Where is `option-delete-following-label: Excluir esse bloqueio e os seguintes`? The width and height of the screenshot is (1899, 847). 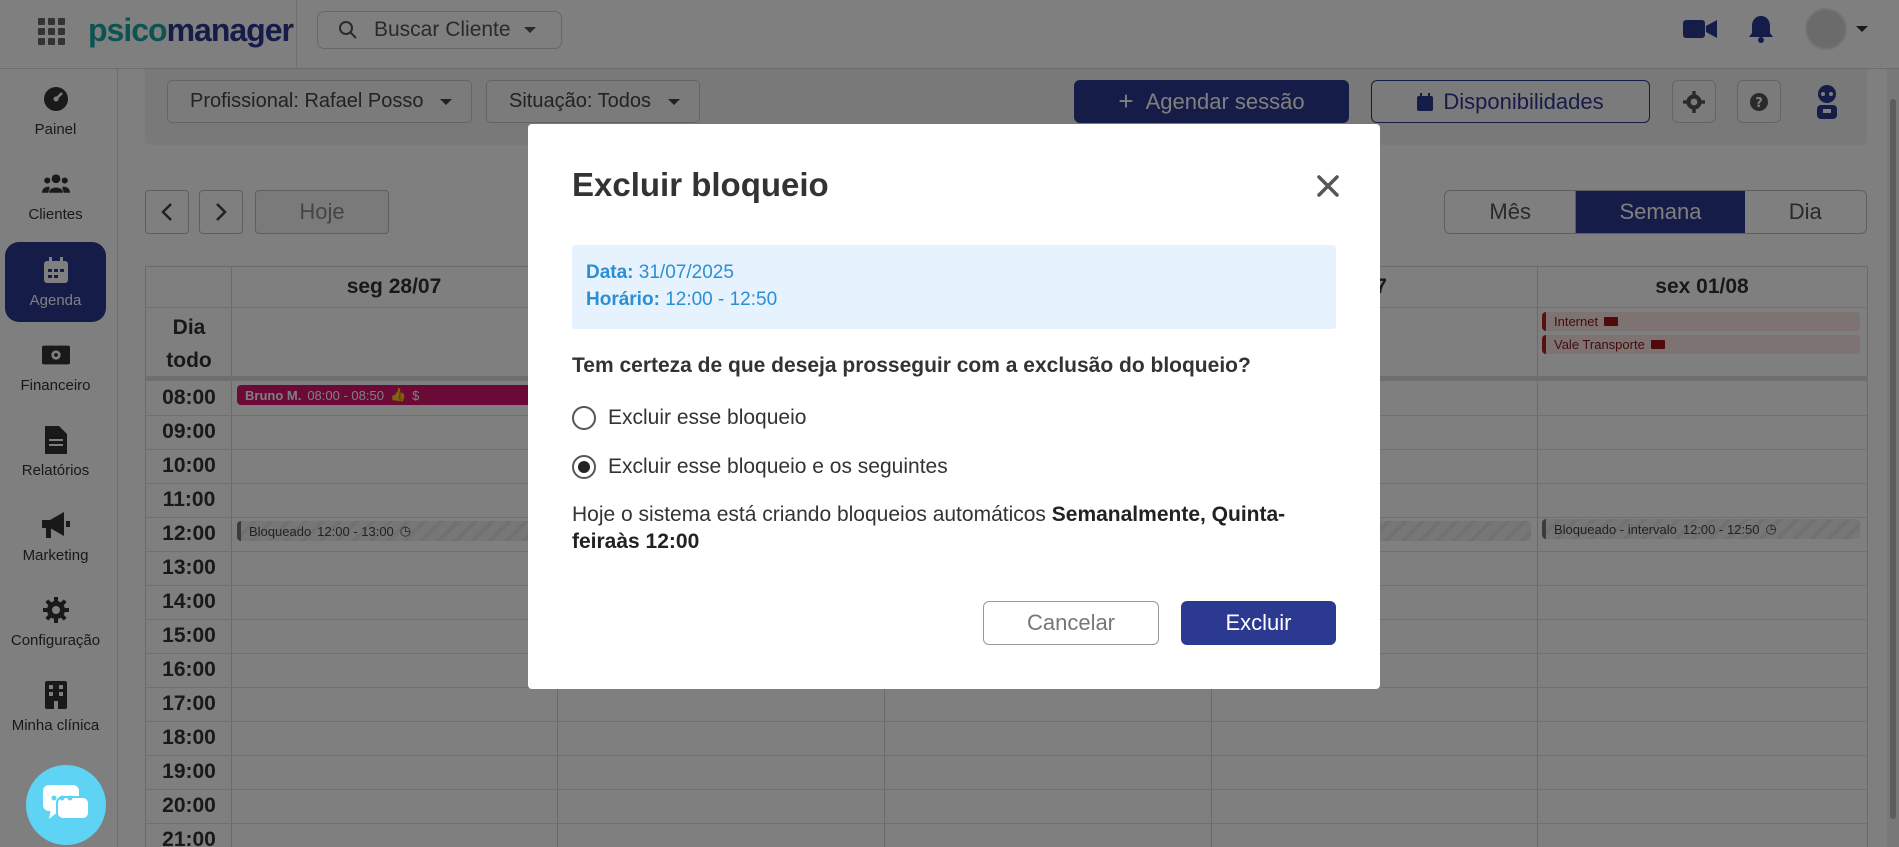
option-delete-following-label: Excluir esse bloqueio e os seguintes is located at coordinates (778, 466).